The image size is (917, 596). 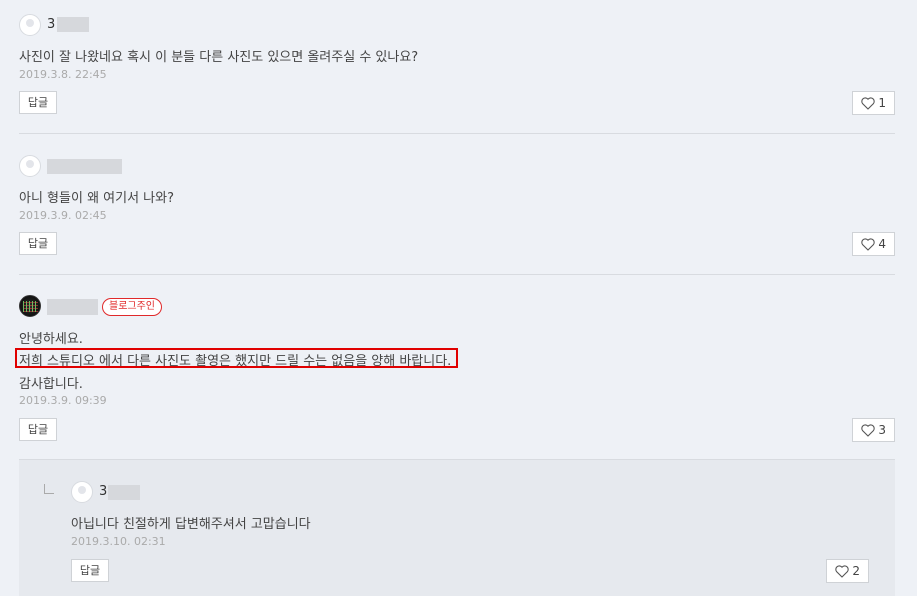 I want to click on comment-text-line: 감사합니다., so click(x=51, y=384).